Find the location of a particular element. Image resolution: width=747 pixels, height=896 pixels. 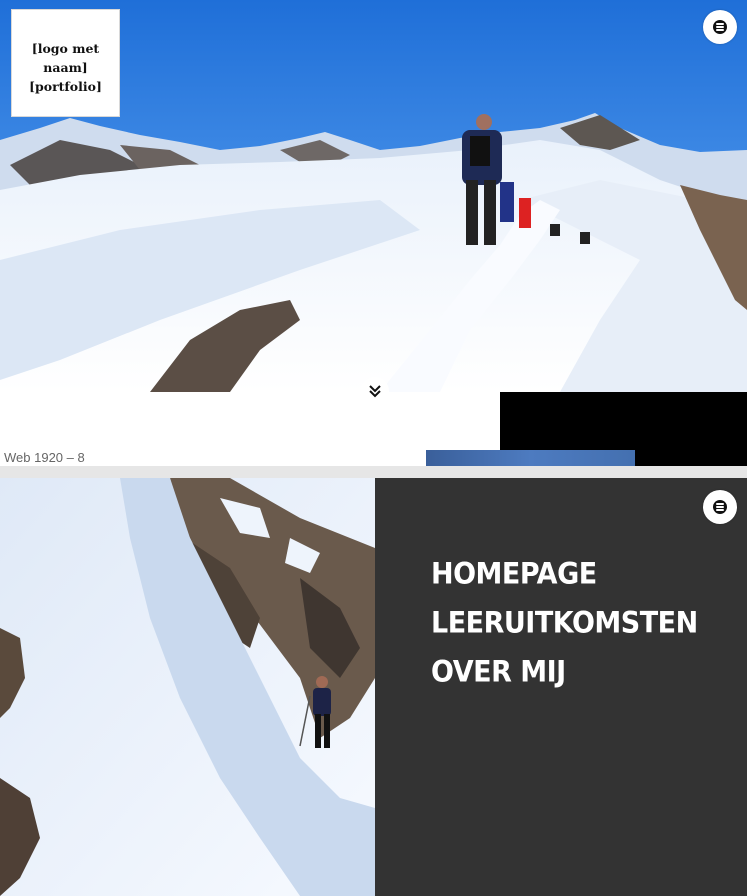

artboard-gap is located at coordinates (373, 472).